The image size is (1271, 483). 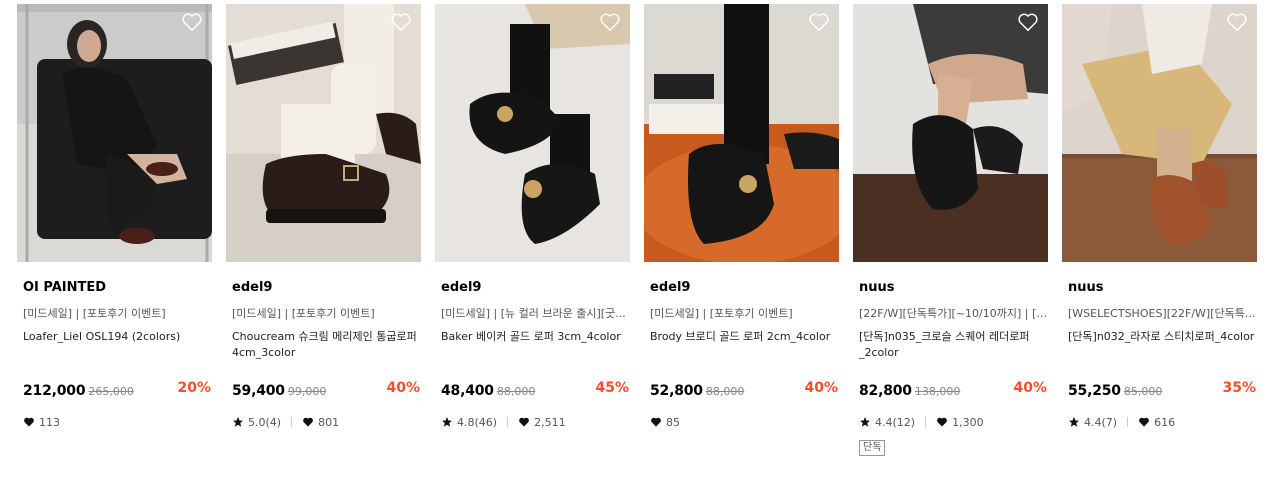 What do you see at coordinates (937, 391) in the screenshot?
I see `original-price: 138,000` at bounding box center [937, 391].